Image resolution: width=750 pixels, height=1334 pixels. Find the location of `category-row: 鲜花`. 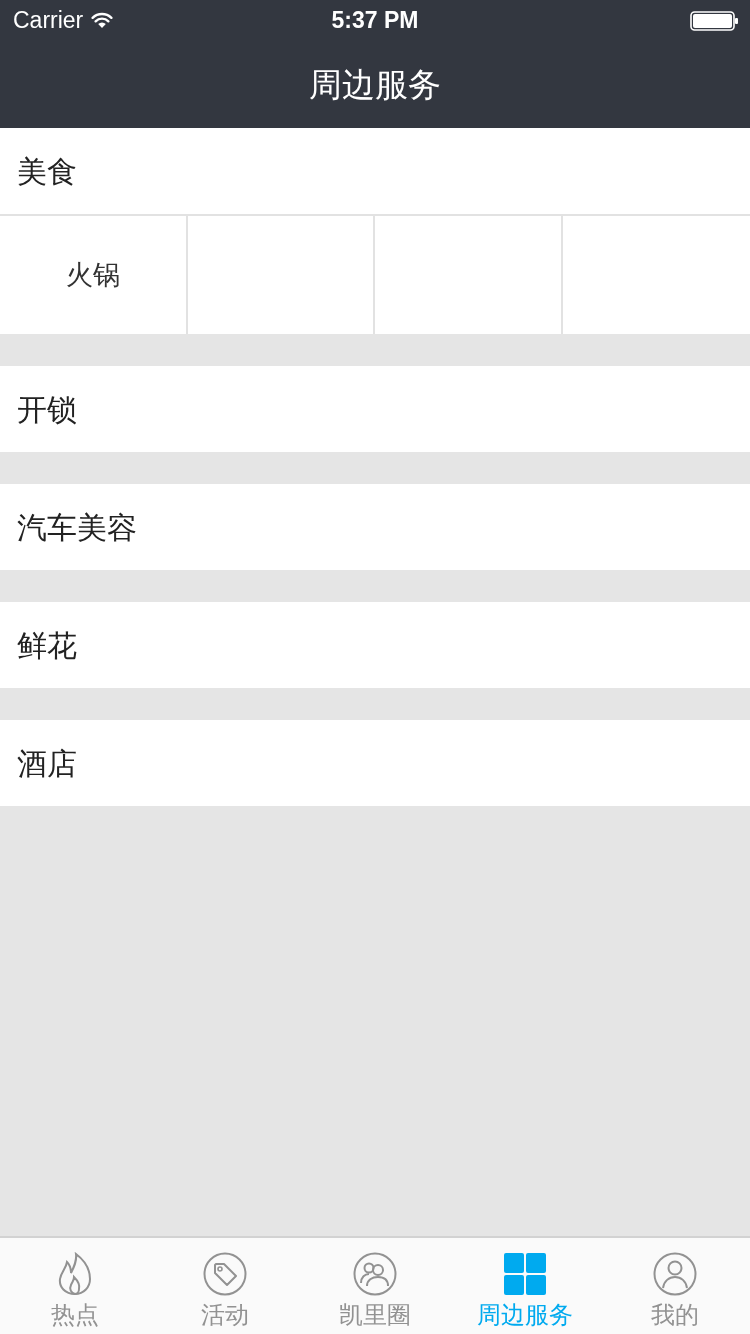

category-row: 鲜花 is located at coordinates (375, 645).